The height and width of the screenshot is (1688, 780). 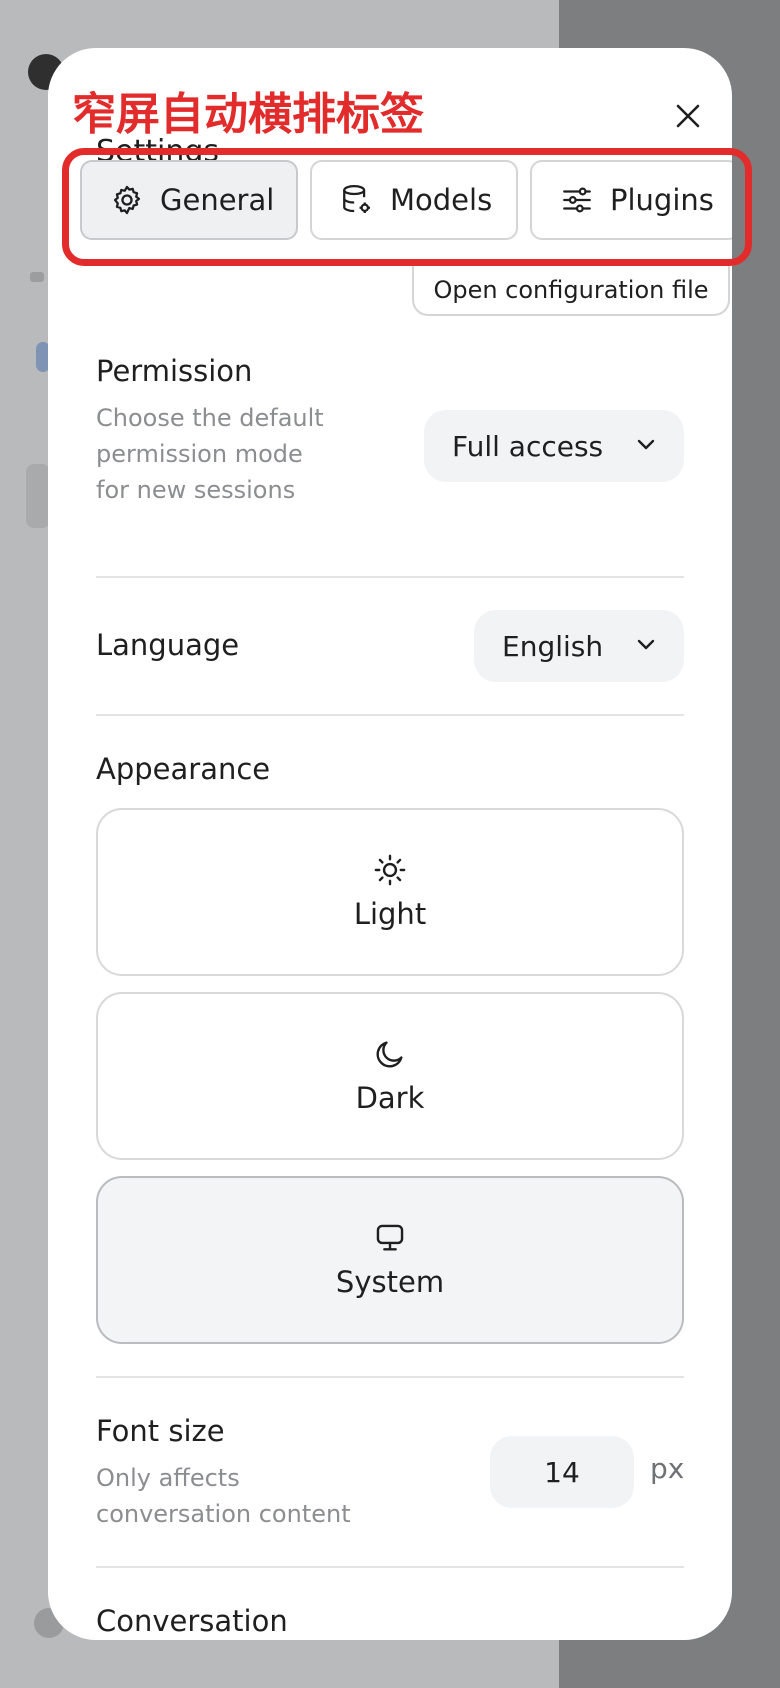 I want to click on permission-value: Full access, so click(x=528, y=446).